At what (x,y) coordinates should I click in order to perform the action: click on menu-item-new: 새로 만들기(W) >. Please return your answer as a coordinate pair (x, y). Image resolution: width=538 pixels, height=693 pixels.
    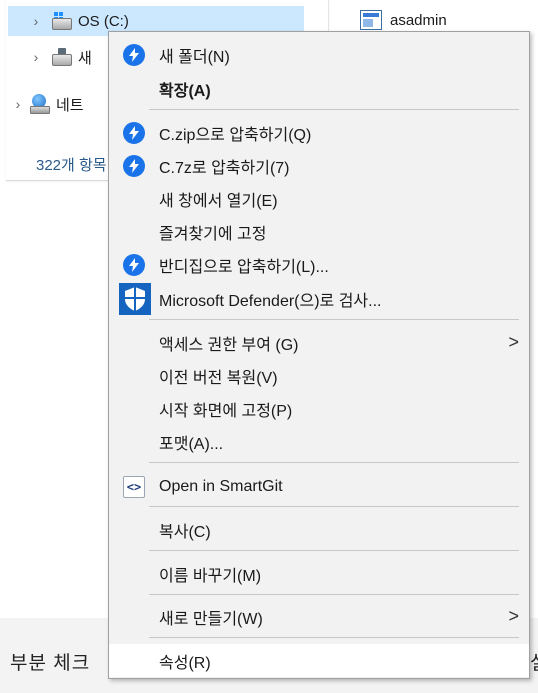
    Looking at the image, I should click on (319, 616).